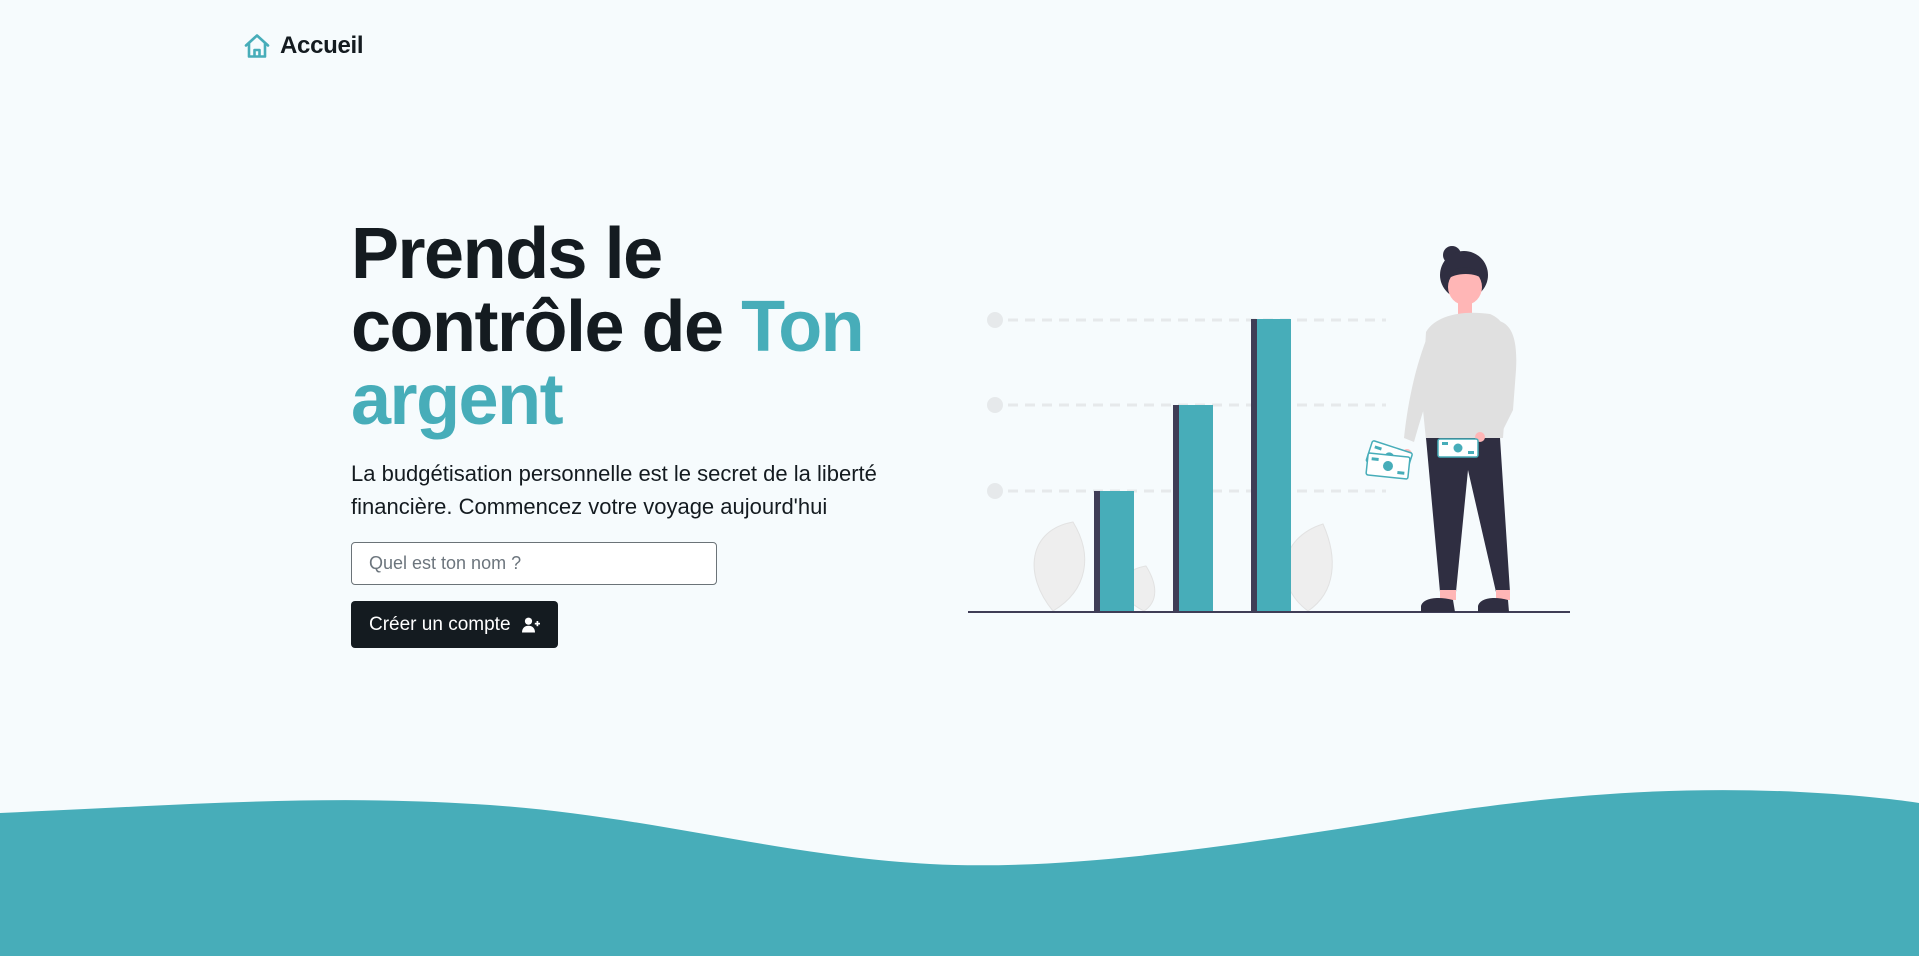 The height and width of the screenshot is (956, 1919). Describe the element at coordinates (440, 624) in the screenshot. I see `create-account-label: Créer un compte` at that location.